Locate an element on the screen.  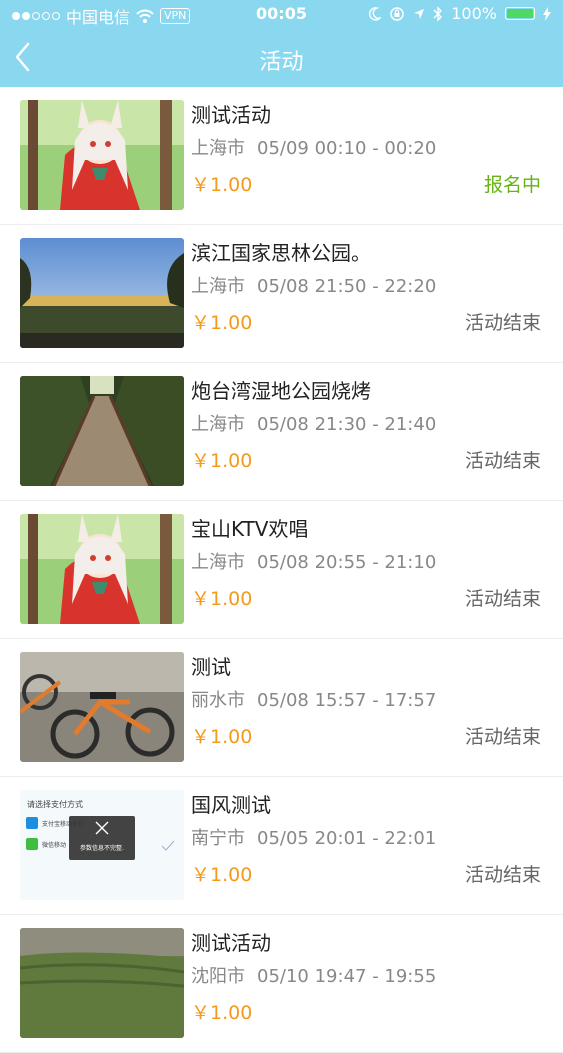
activity-meta: 上海市 05/08 20:55 - 21:10 is located at coordinates (313, 561).